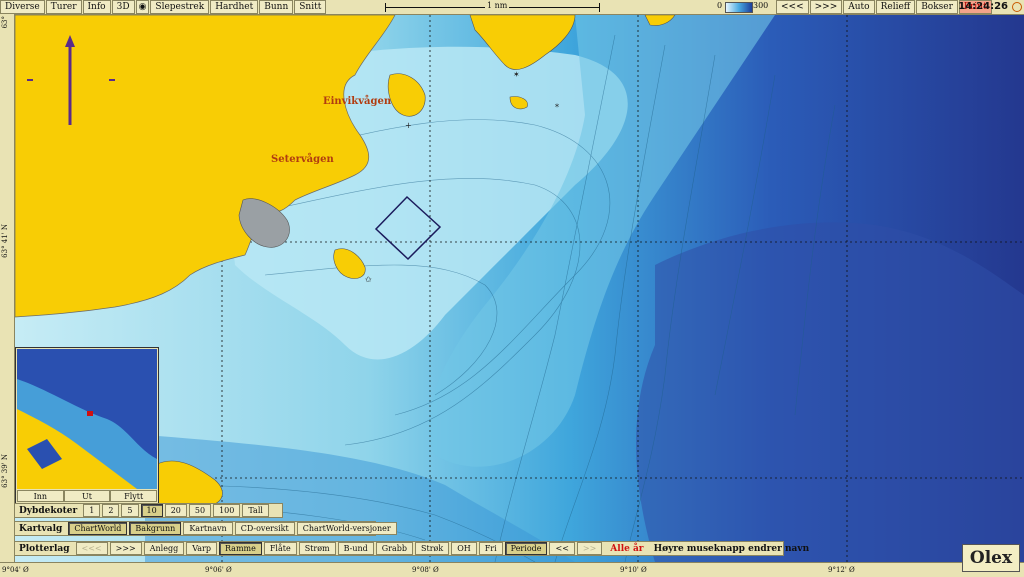 This screenshot has width=1024, height=577. Describe the element at coordinates (123, 7) in the screenshot. I see `3d-button: 3D` at that location.